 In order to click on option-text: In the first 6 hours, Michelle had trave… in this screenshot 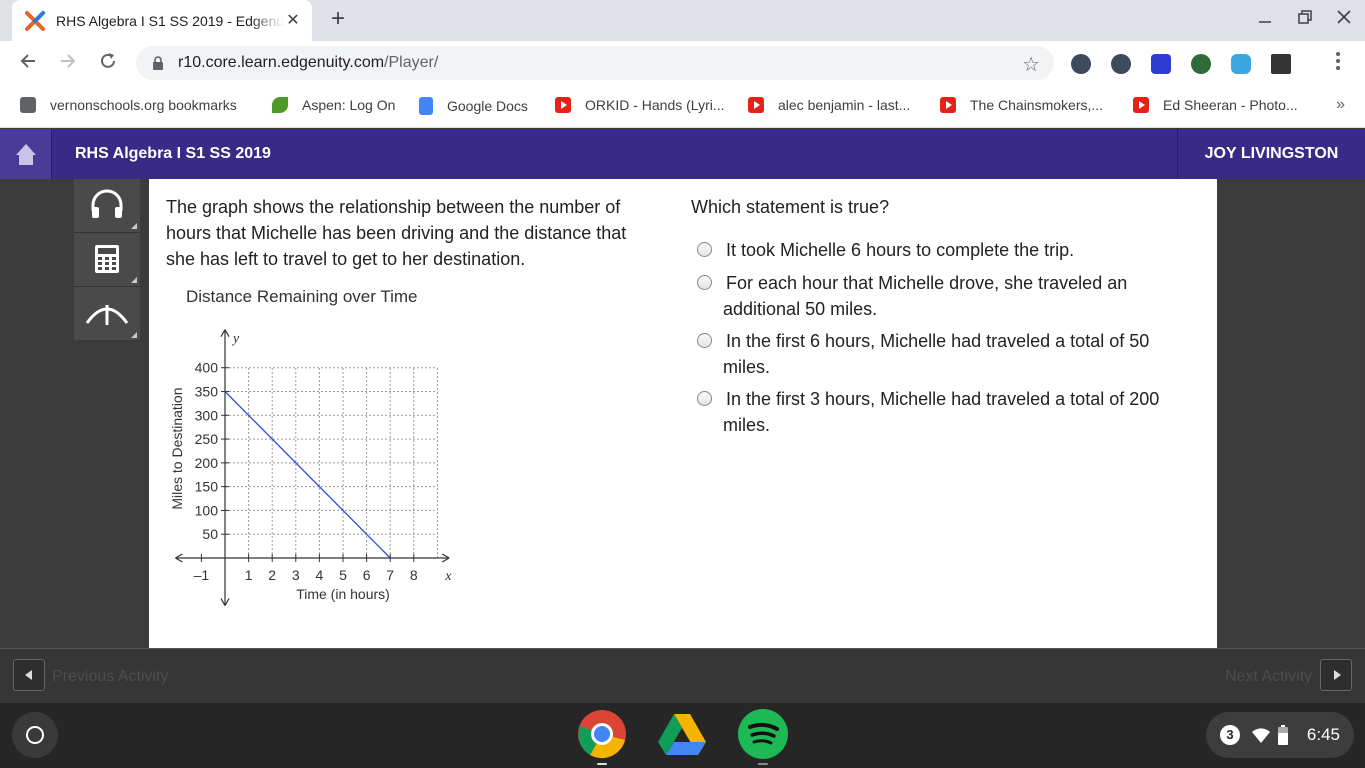, I will do `click(936, 354)`.